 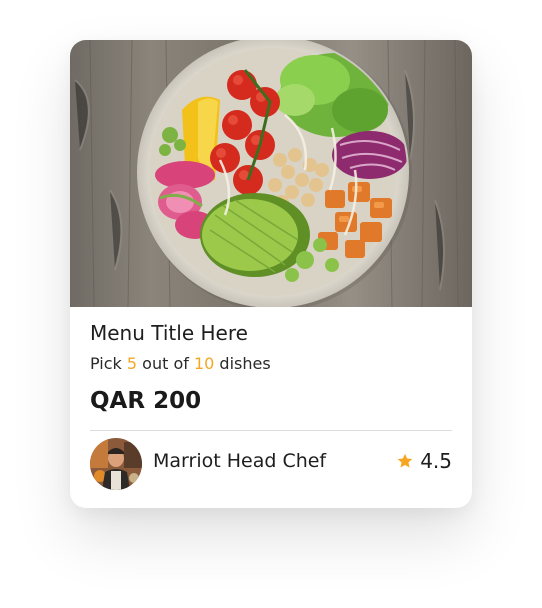 I want to click on rating-value: 4.5, so click(x=436, y=461).